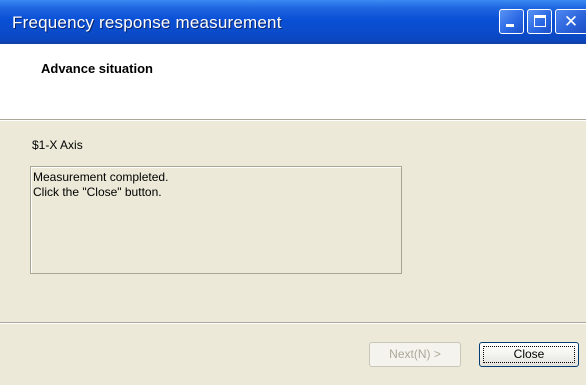 The height and width of the screenshot is (385, 586). I want to click on header-divider, so click(293, 120).